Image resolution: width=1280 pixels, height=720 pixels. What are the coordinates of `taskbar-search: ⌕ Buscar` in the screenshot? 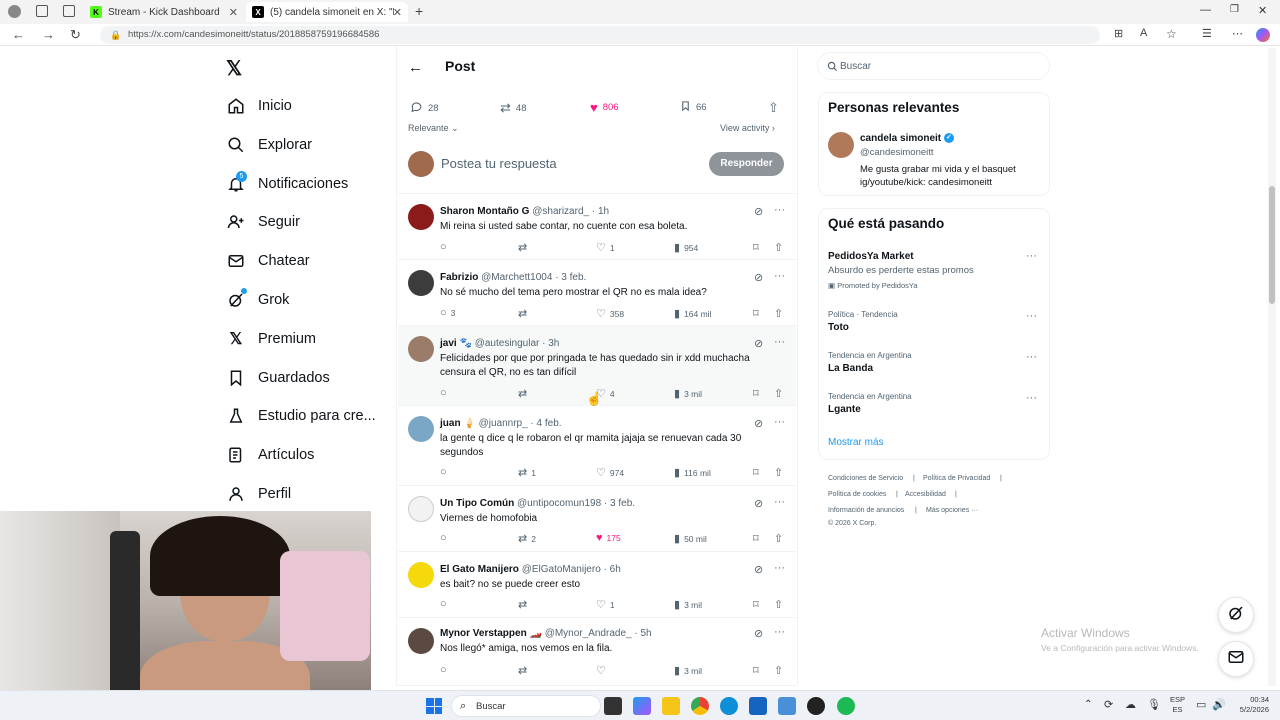 It's located at (526, 706).